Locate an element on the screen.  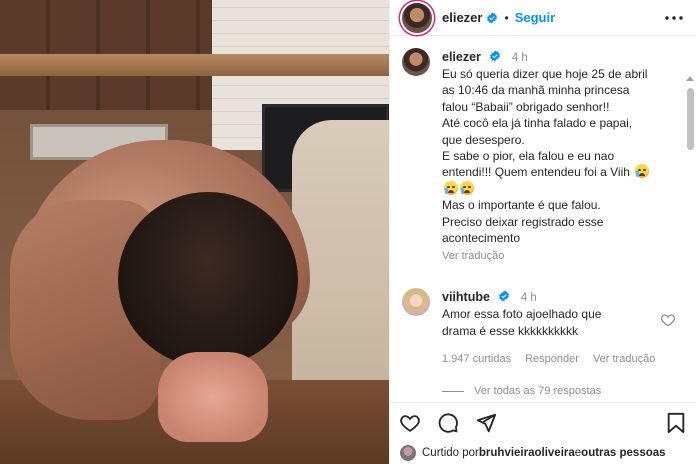
post-header: eliezer • Seguir is located at coordinates (543, 18).